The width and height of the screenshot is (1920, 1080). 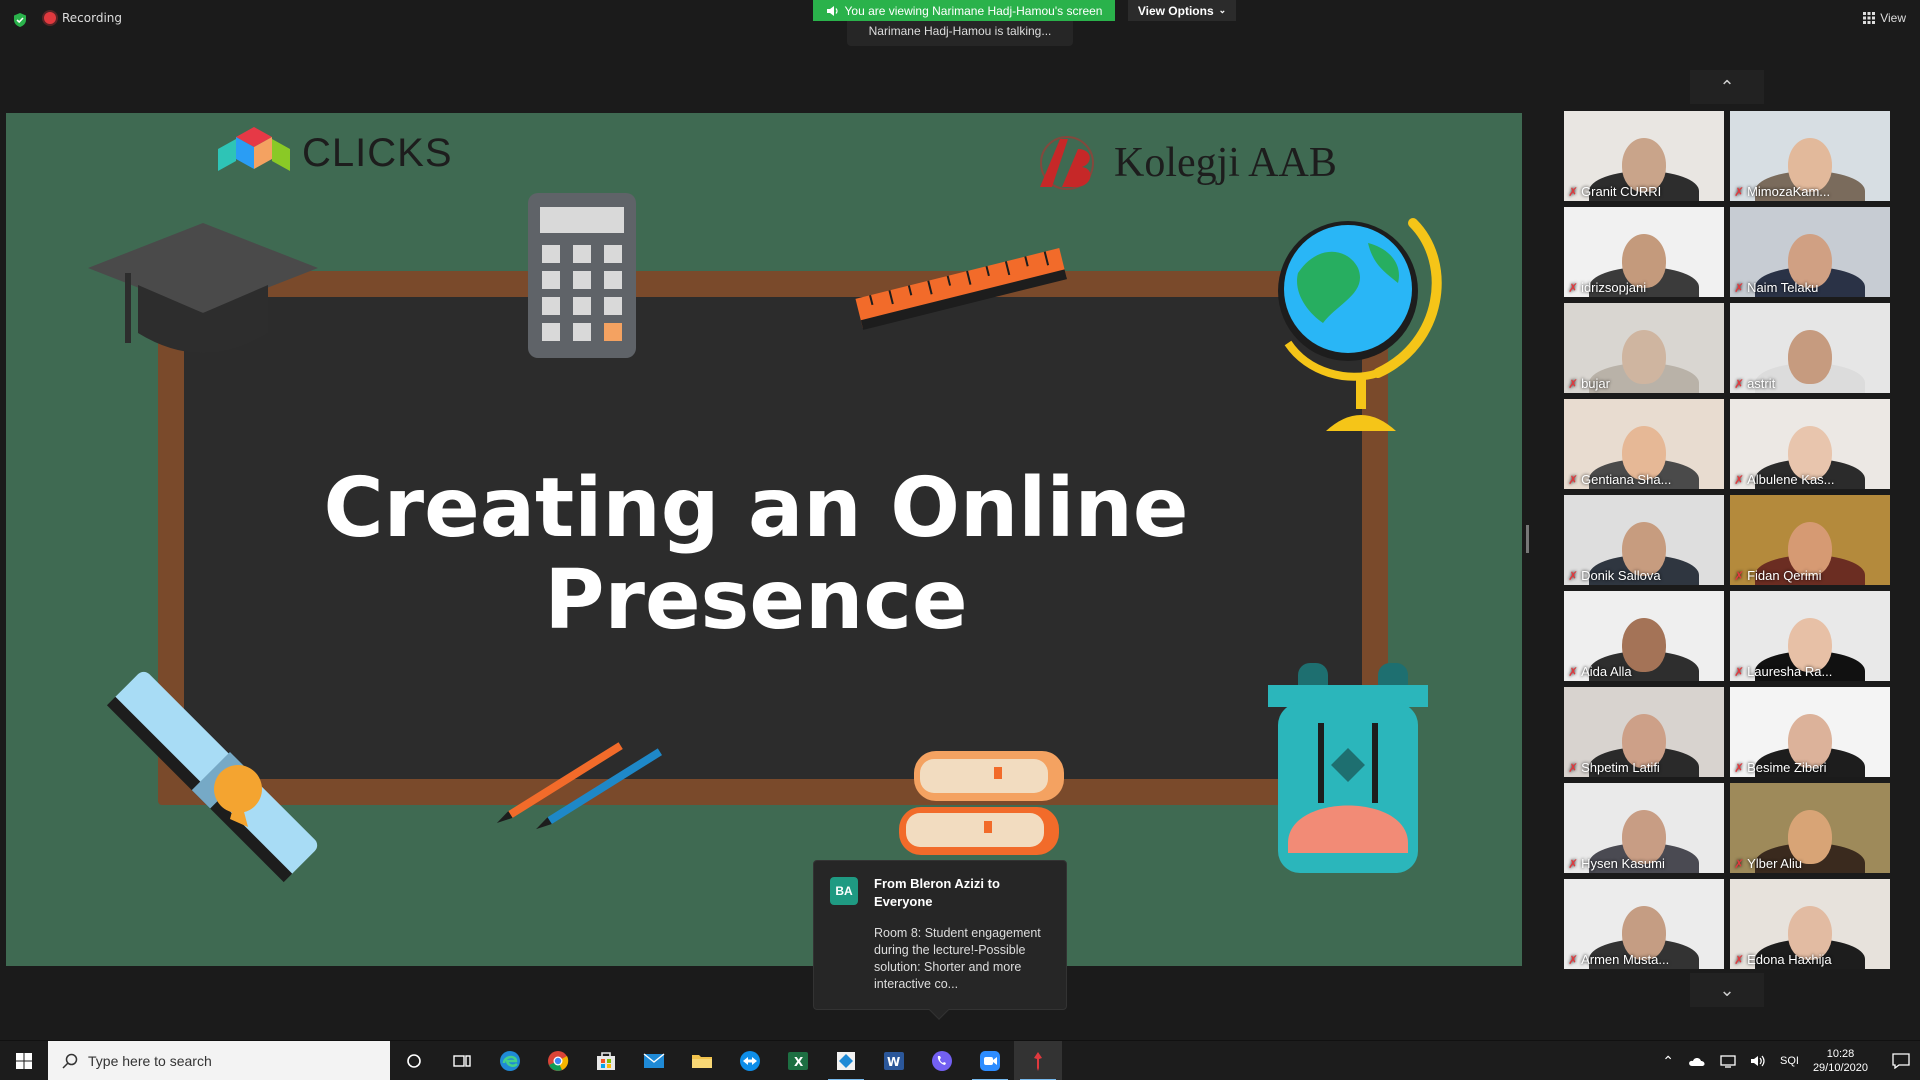 I want to click on participant-video-face, so click(x=1644, y=357).